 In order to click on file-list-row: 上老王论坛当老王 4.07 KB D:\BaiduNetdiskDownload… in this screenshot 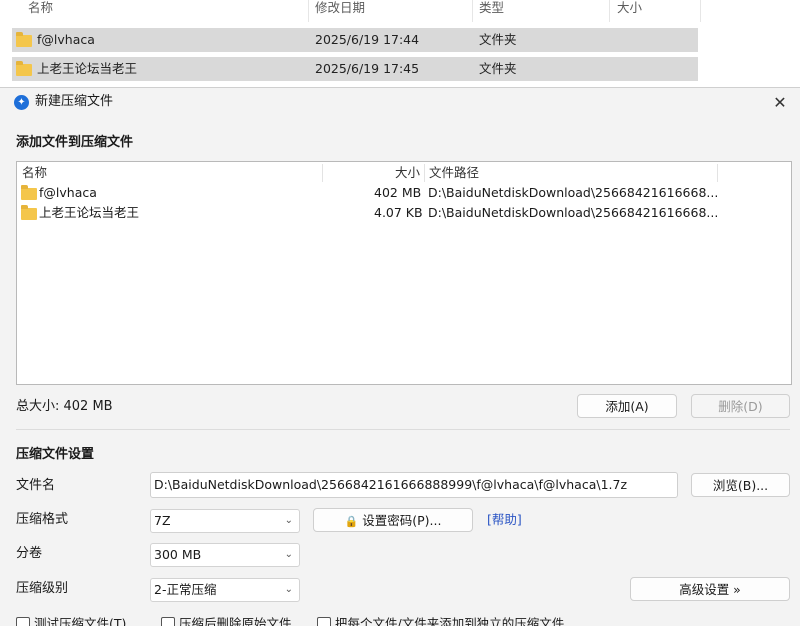, I will do `click(404, 213)`.